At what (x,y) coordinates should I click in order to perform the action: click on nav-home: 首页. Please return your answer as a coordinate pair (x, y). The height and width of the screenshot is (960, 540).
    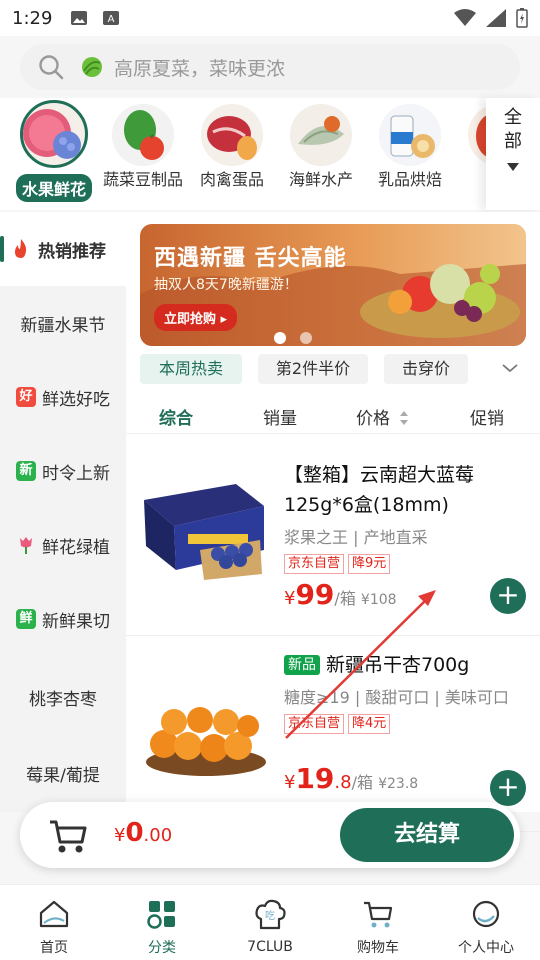
    Looking at the image, I should click on (54, 928).